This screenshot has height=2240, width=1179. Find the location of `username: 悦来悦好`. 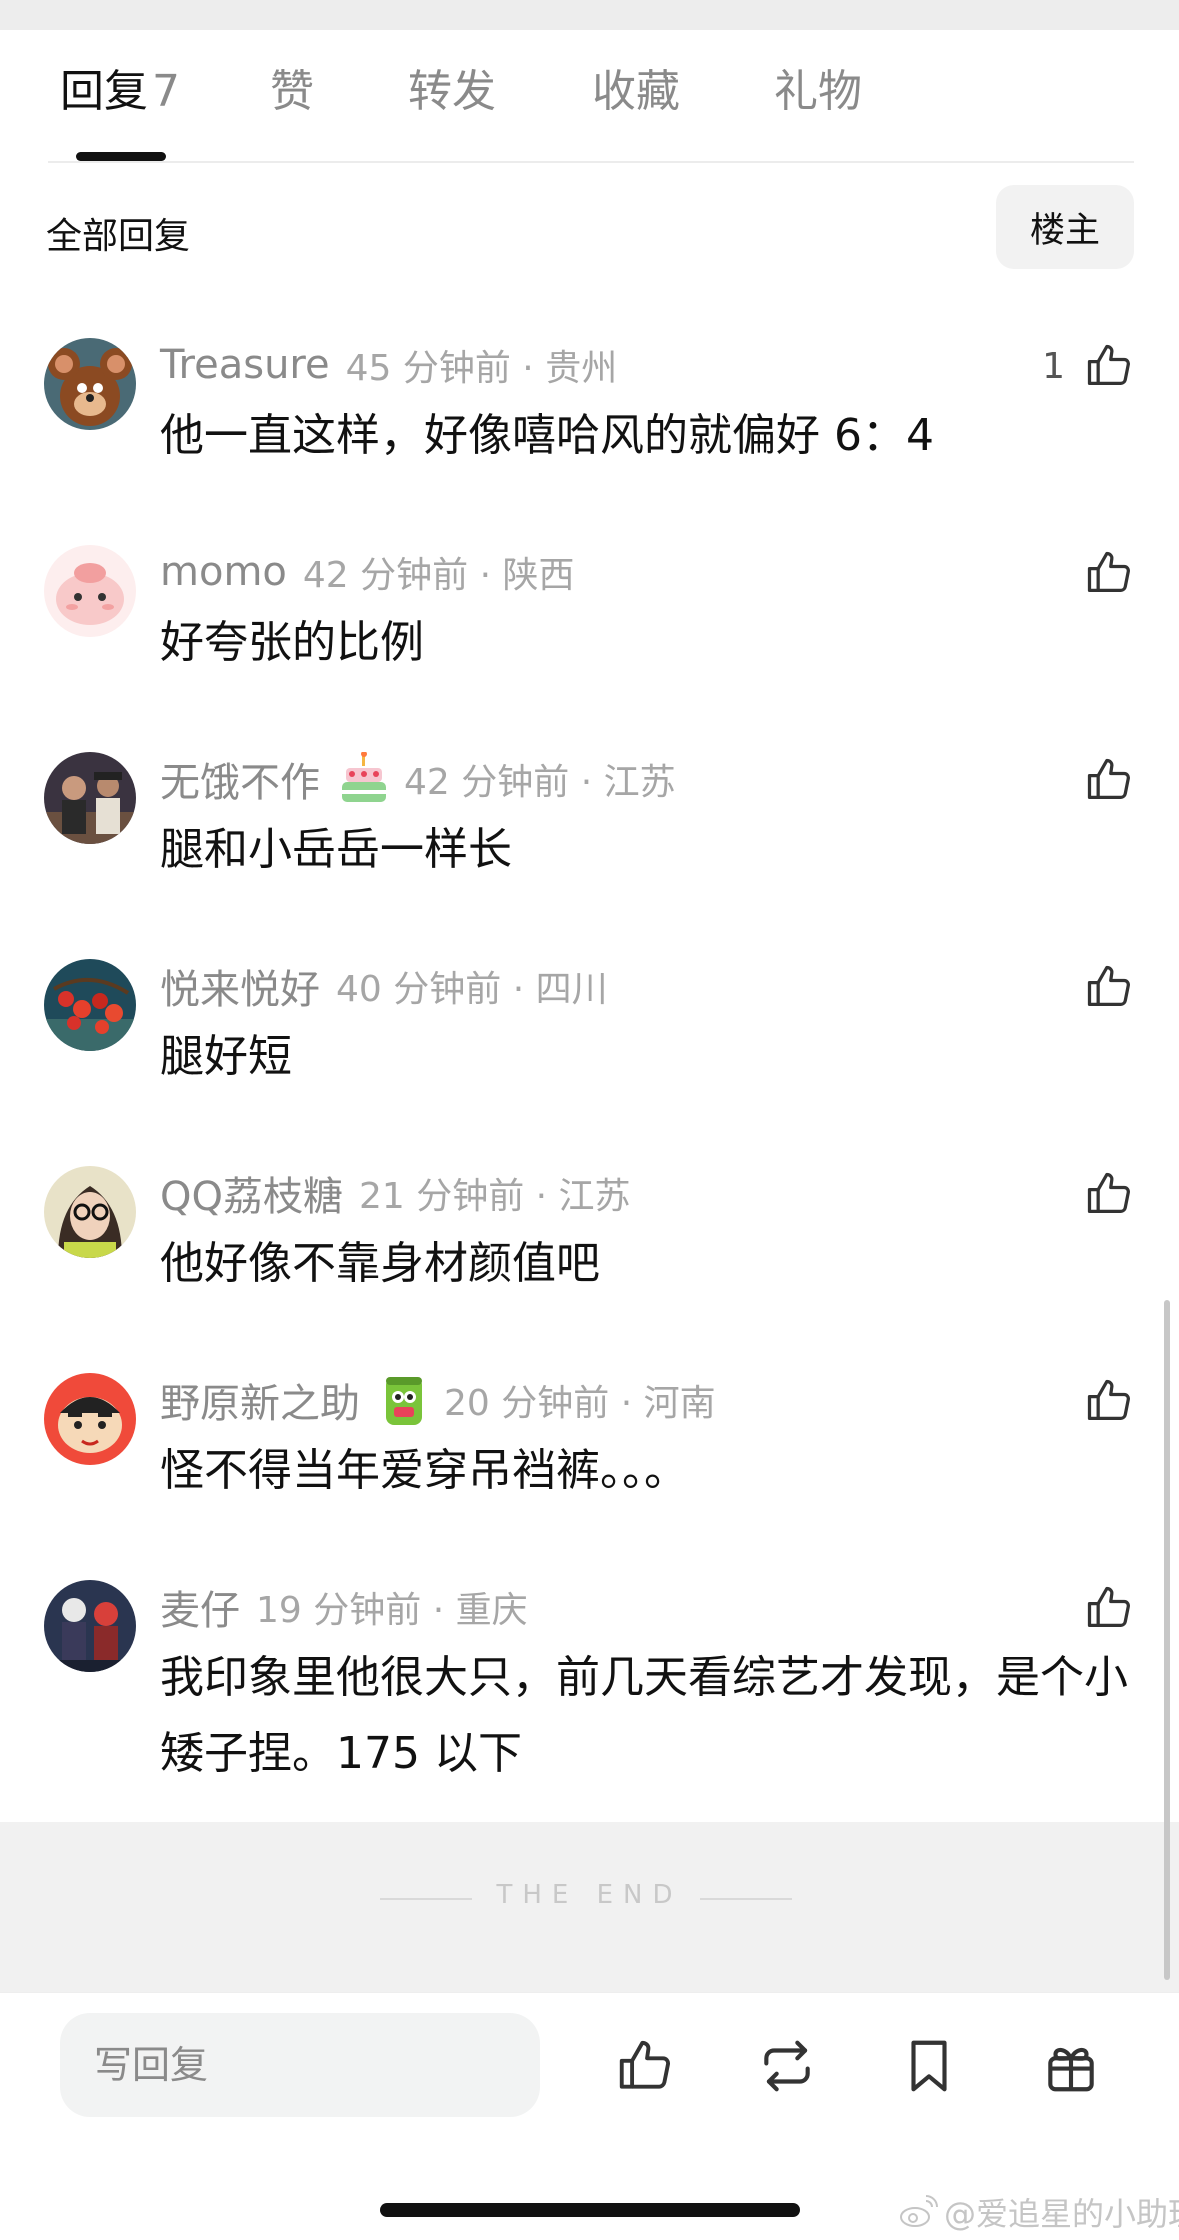

username: 悦来悦好 is located at coordinates (240, 986).